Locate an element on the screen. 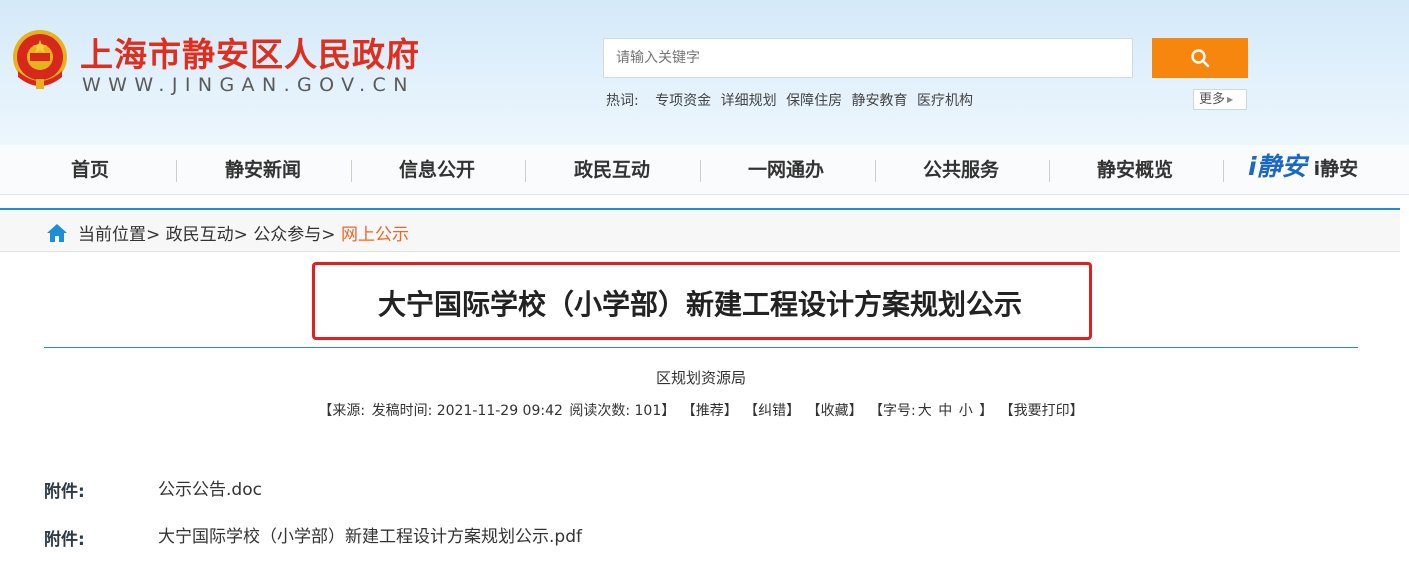 Image resolution: width=1409 pixels, height=567 pixels. breadcrumb-trail: 当前位置> 政民互动> 公众参与> 网上公示 is located at coordinates (243, 232).